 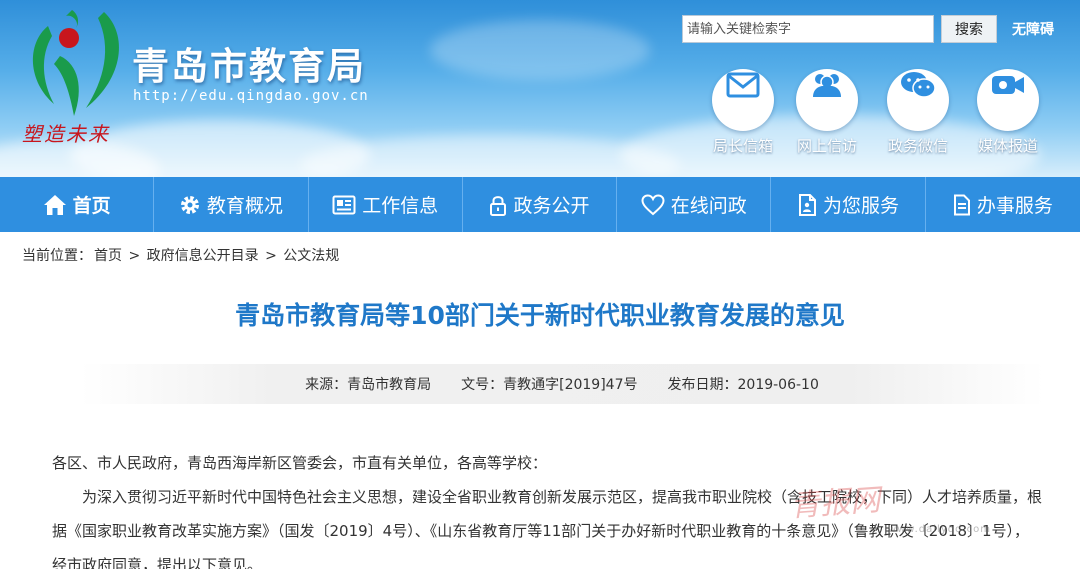 What do you see at coordinates (551, 206) in the screenshot?
I see `nav-item-label: 政务公开` at bounding box center [551, 206].